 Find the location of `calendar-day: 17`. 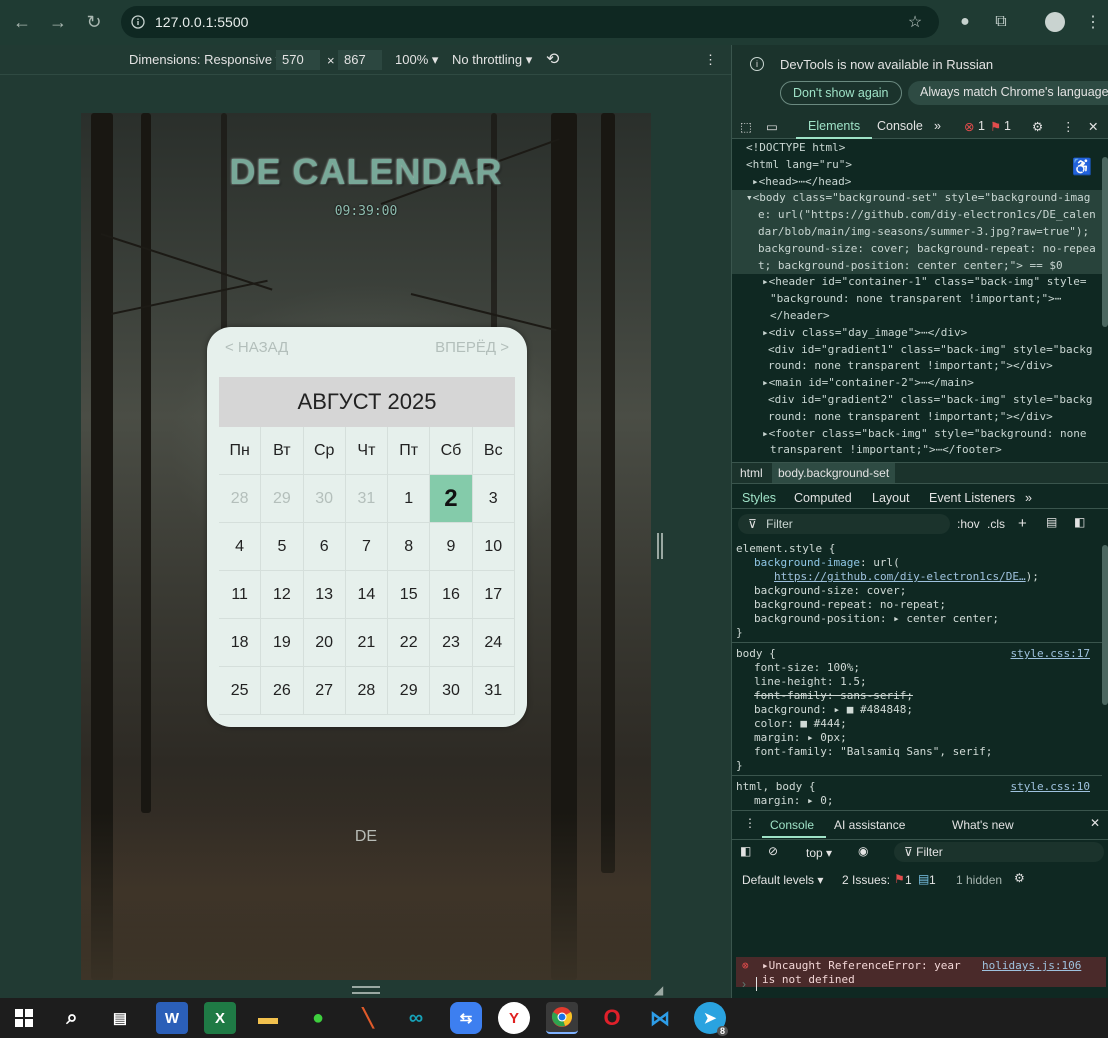

calendar-day: 17 is located at coordinates (493, 595).